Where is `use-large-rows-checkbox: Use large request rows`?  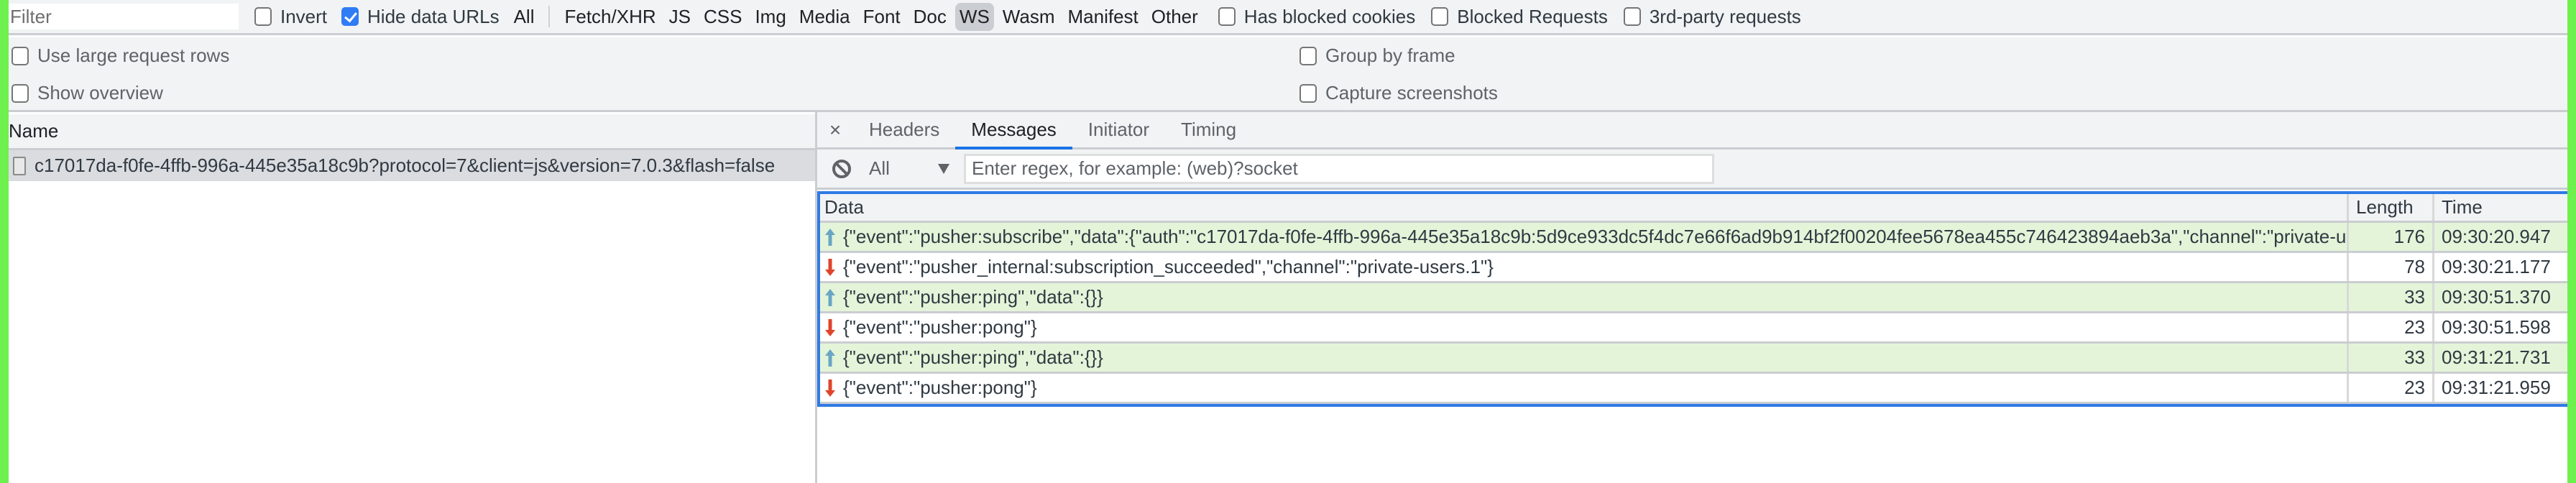 use-large-rows-checkbox: Use large request rows is located at coordinates (120, 56).